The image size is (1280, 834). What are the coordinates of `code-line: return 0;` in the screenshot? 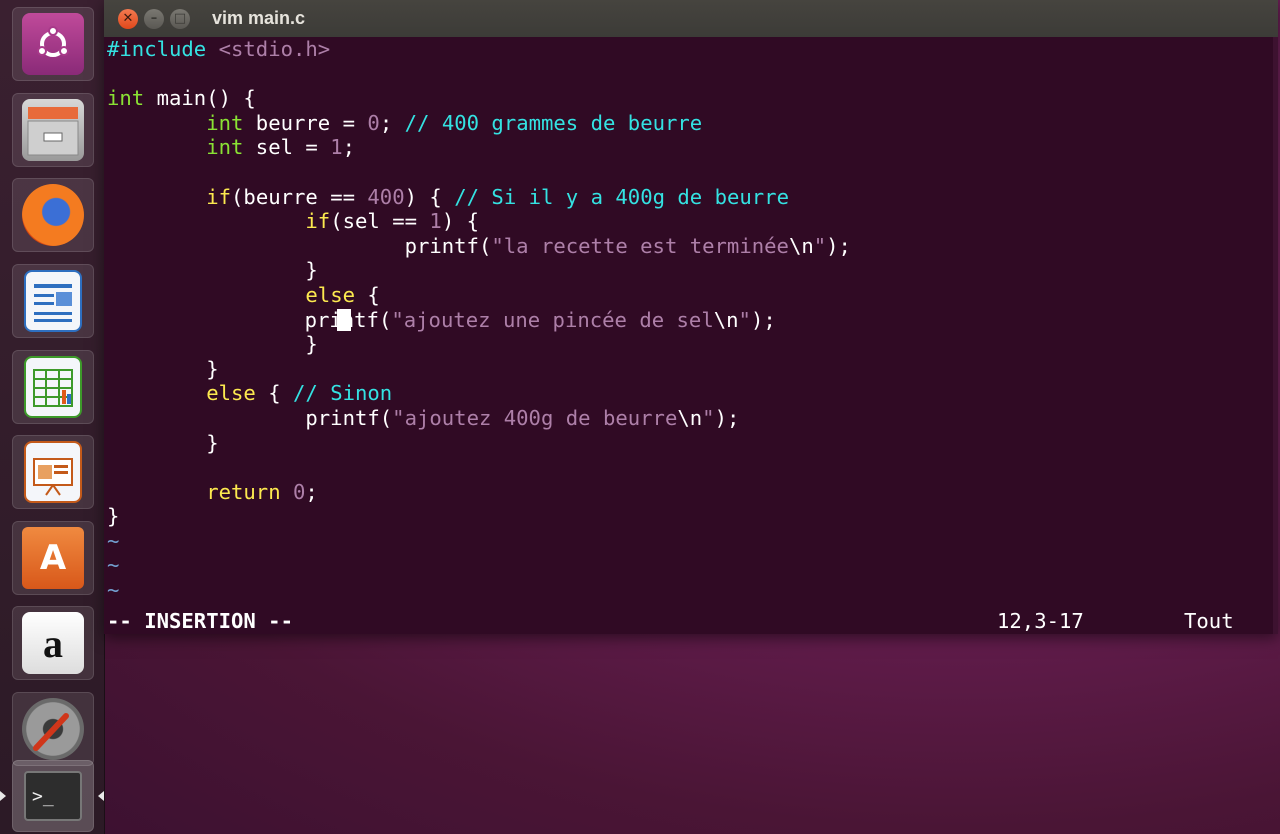 It's located at (262, 491).